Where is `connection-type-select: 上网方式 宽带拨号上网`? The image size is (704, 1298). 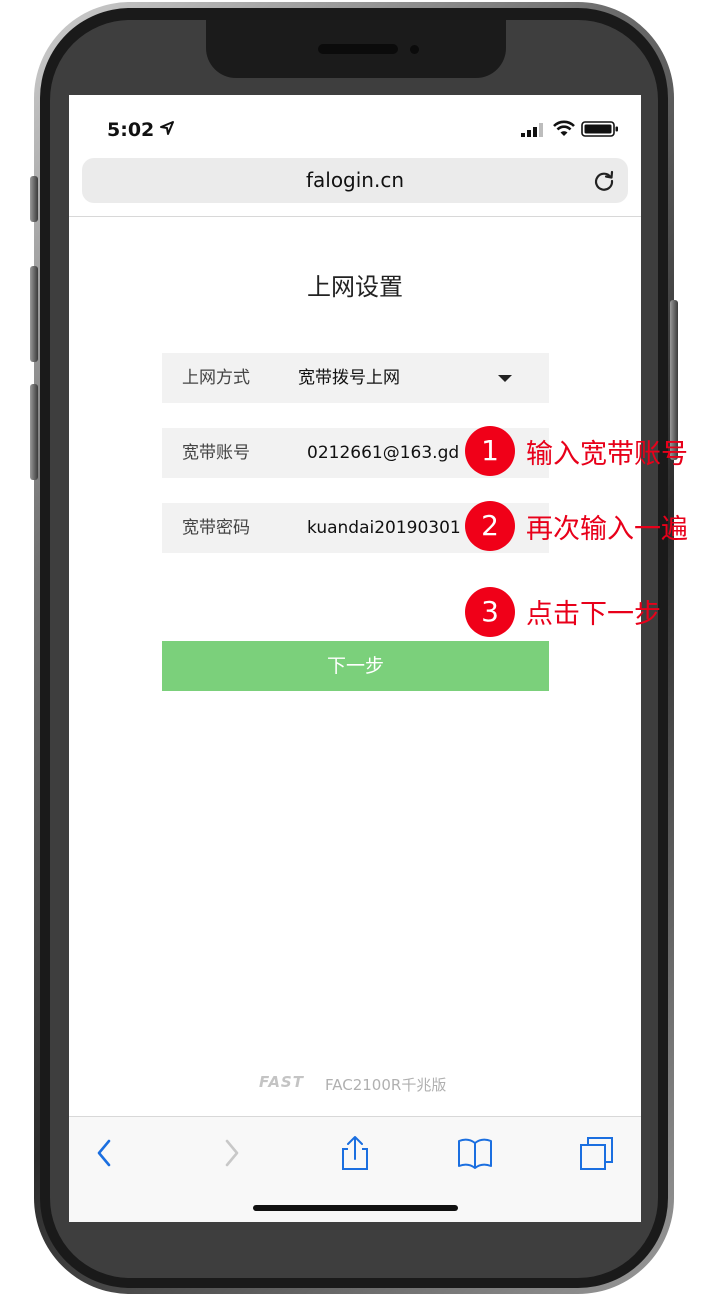 connection-type-select: 上网方式 宽带拨号上网 is located at coordinates (355, 378).